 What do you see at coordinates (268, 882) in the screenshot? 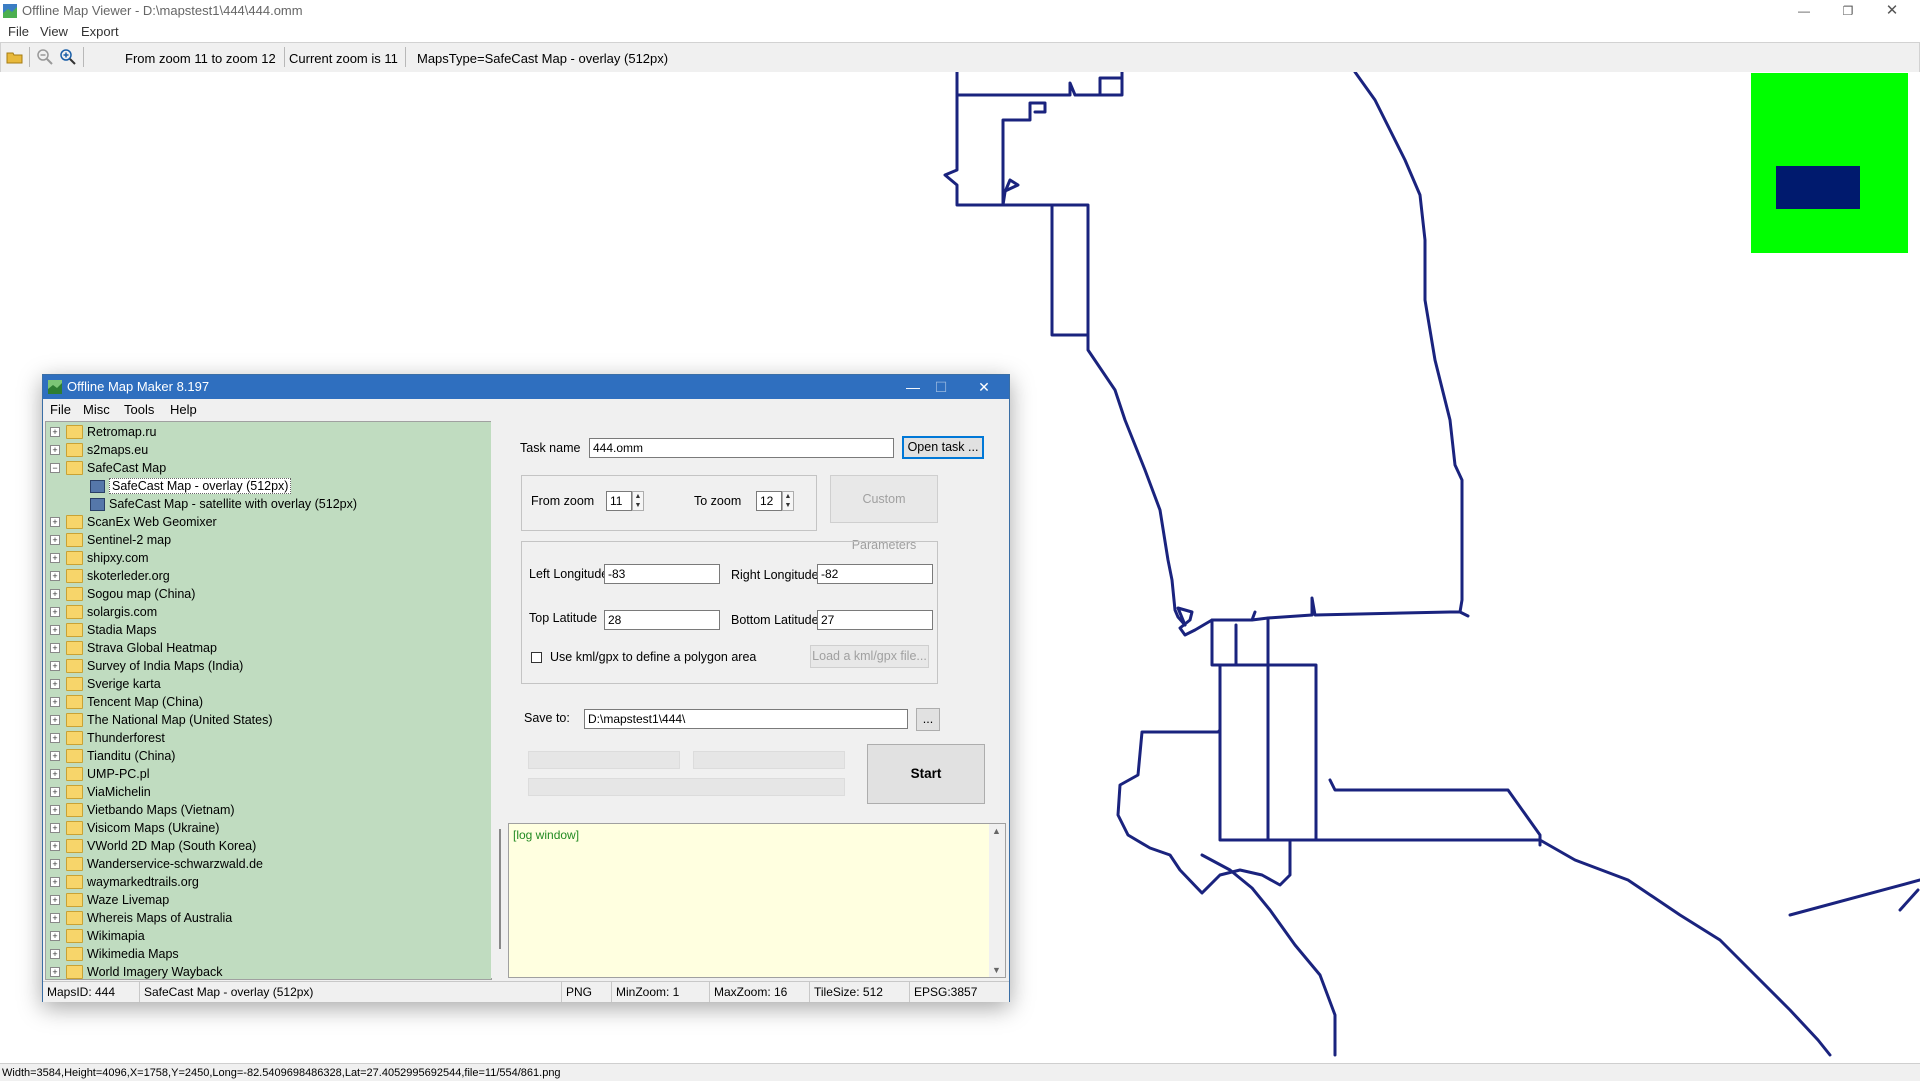
I see `tree-item-provider: + waymarkedtrails.org` at bounding box center [268, 882].